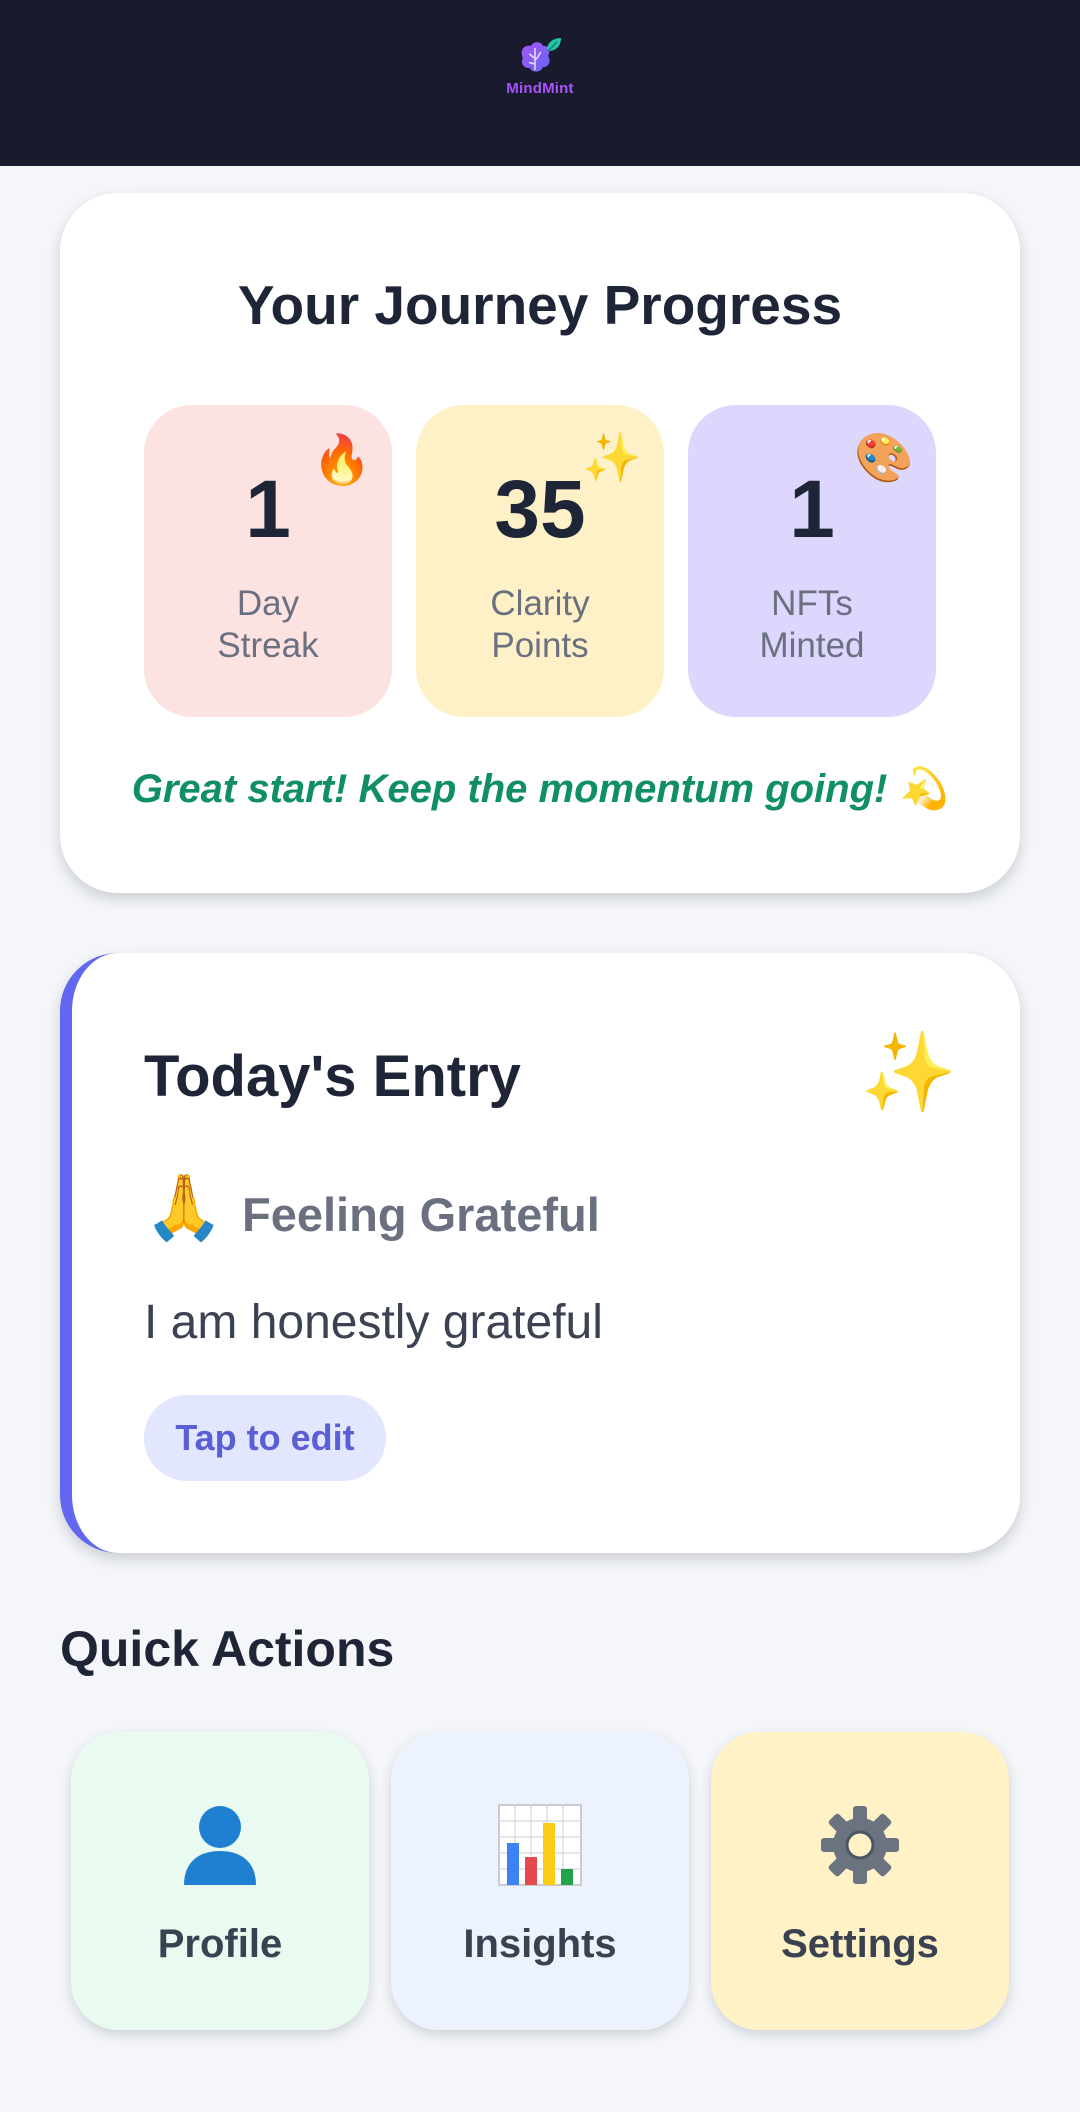 This screenshot has width=1080, height=2112. Describe the element at coordinates (540, 88) in the screenshot. I see `app-name: MindMint` at that location.